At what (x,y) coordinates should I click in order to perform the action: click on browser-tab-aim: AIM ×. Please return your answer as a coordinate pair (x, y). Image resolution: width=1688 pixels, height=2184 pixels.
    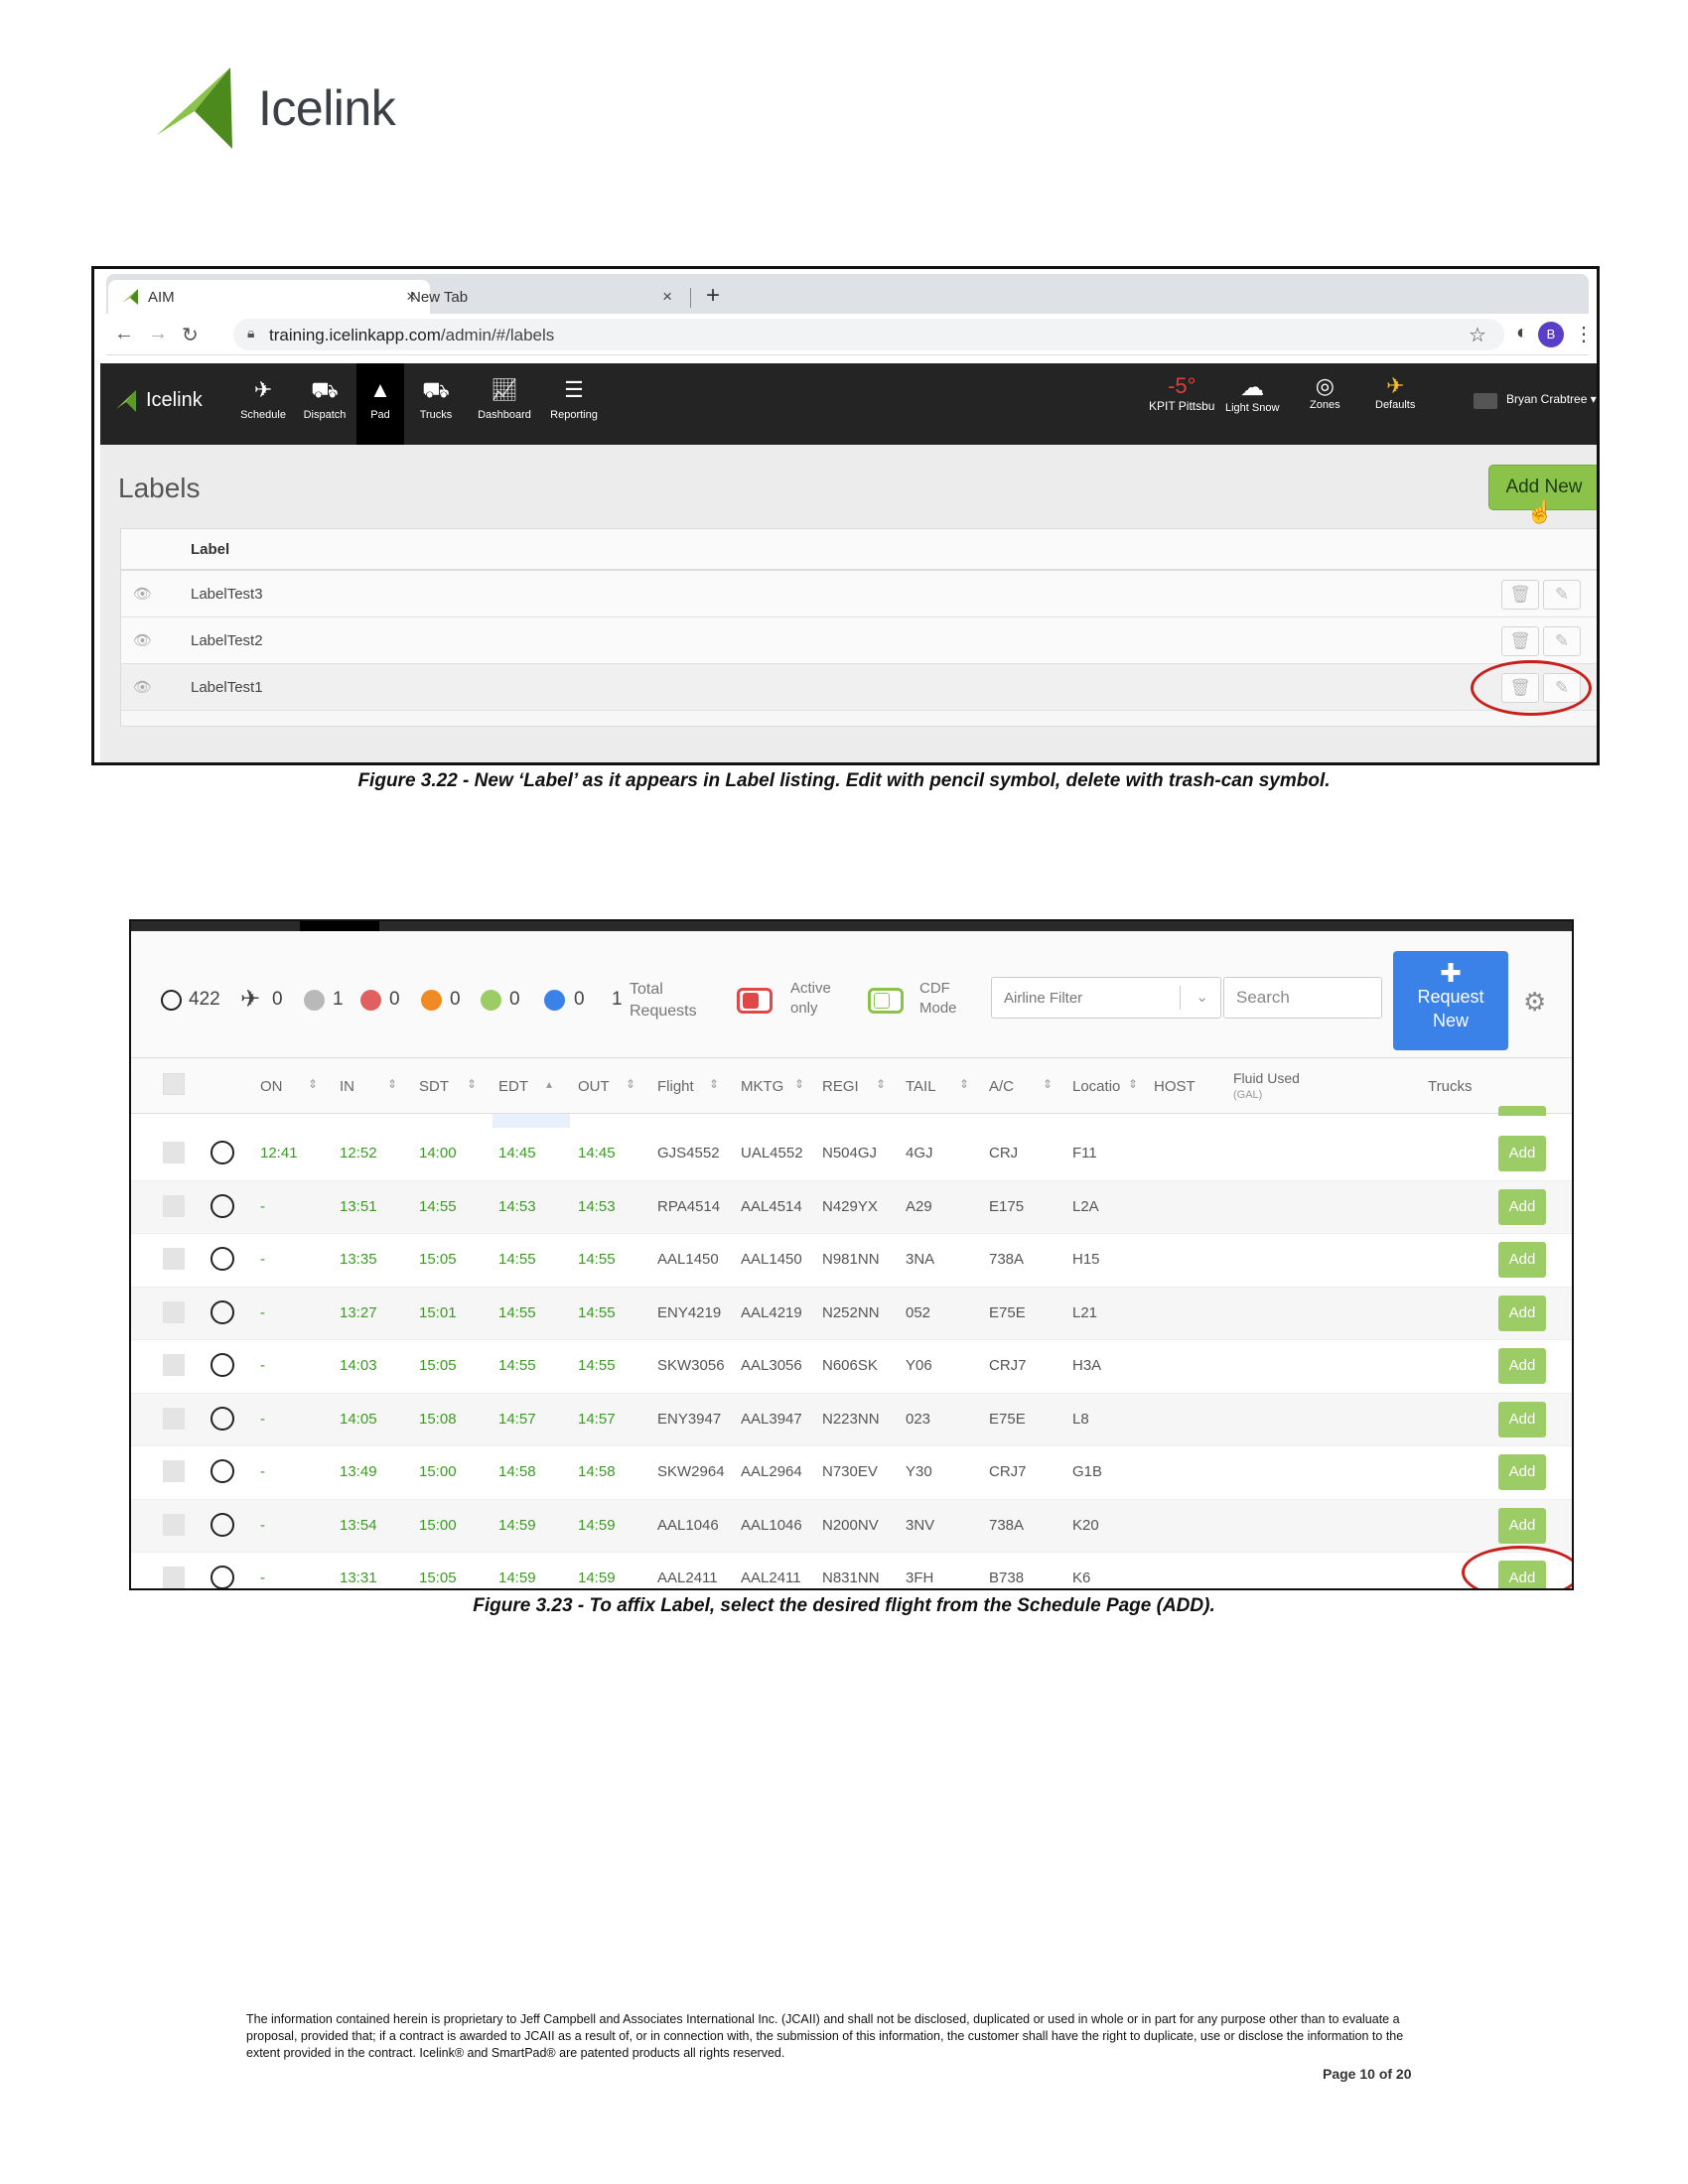
    Looking at the image, I should click on (269, 297).